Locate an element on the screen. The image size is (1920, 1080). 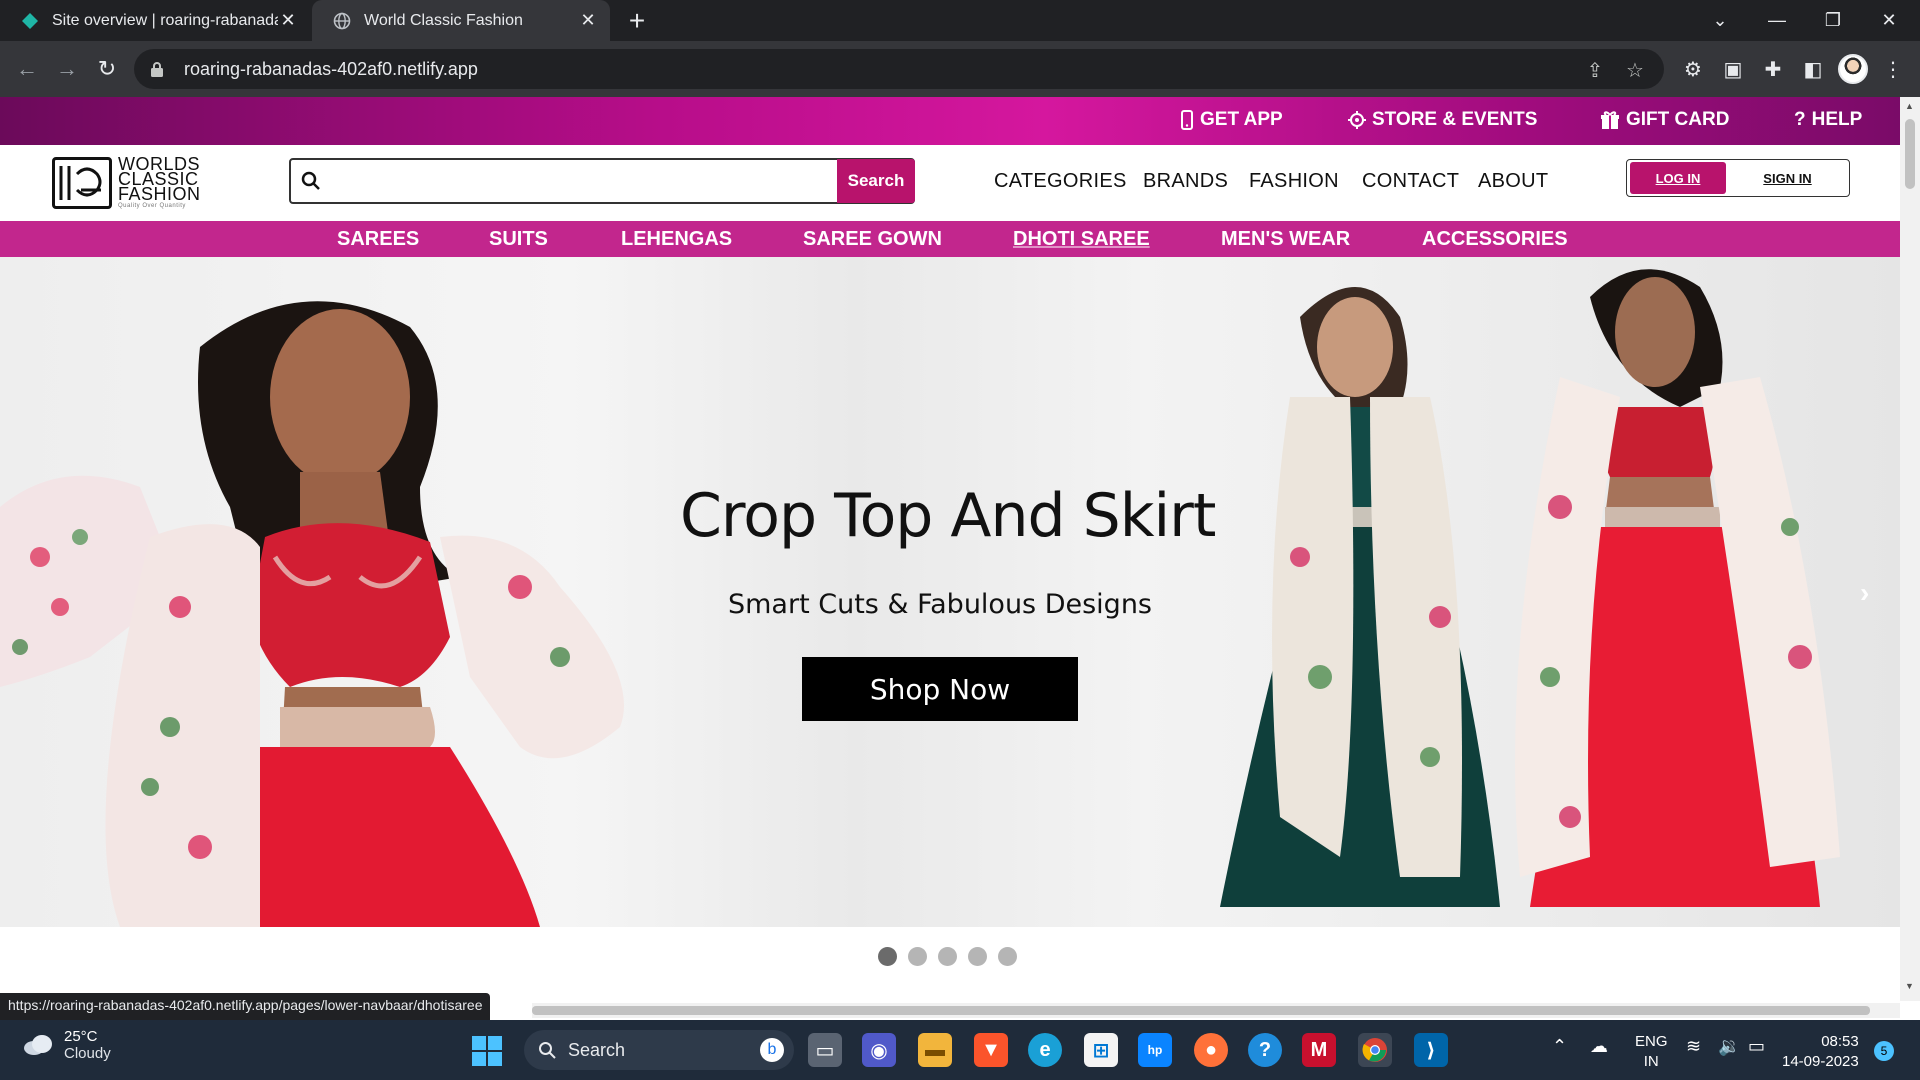
gift-card-label: GIFT CARD is located at coordinates (1678, 119).